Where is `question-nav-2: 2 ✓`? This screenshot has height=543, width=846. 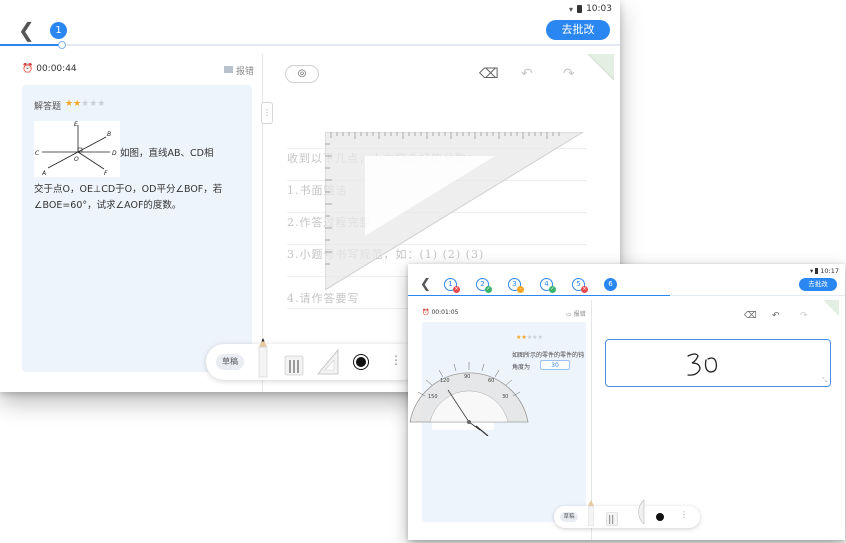 question-nav-2: 2 ✓ is located at coordinates (484, 285).